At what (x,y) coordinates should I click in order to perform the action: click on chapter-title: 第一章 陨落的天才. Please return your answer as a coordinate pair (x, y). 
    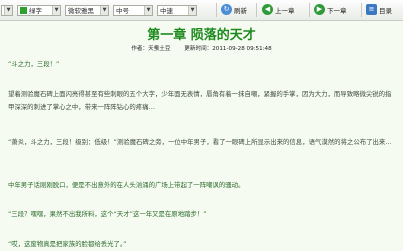
    Looking at the image, I should click on (201, 35).